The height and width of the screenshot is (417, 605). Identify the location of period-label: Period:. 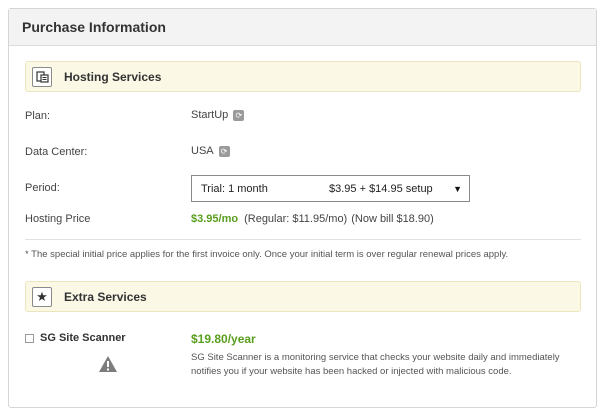
(42, 188).